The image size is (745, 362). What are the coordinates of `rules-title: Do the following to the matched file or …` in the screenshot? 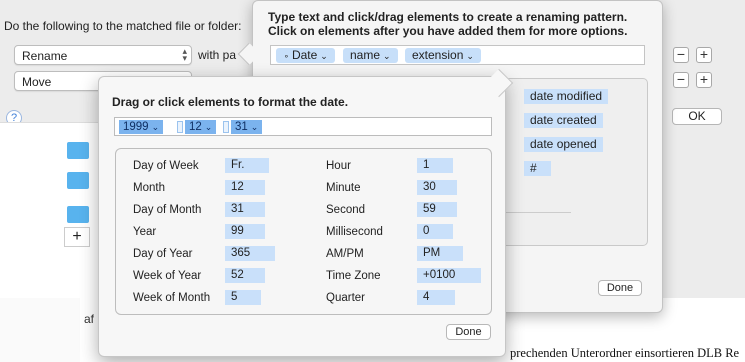 It's located at (123, 26).